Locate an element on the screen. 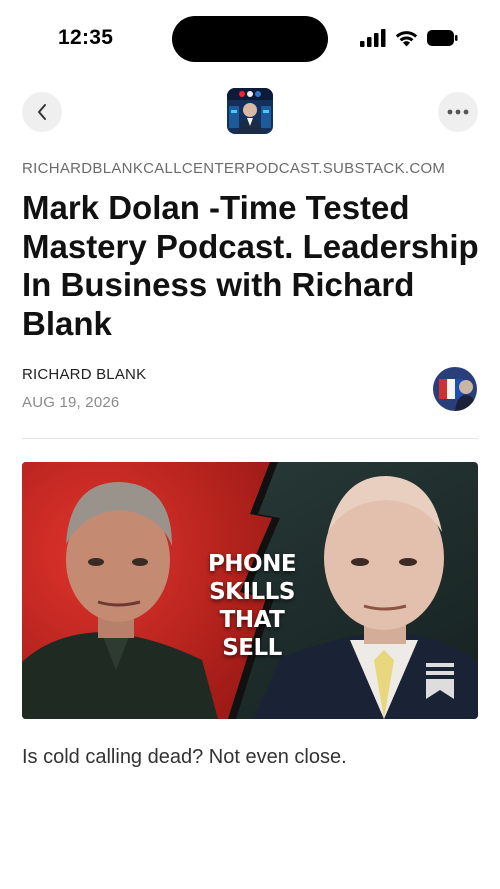 This screenshot has width=500, height=889. status-time: 12:35 is located at coordinates (86, 37).